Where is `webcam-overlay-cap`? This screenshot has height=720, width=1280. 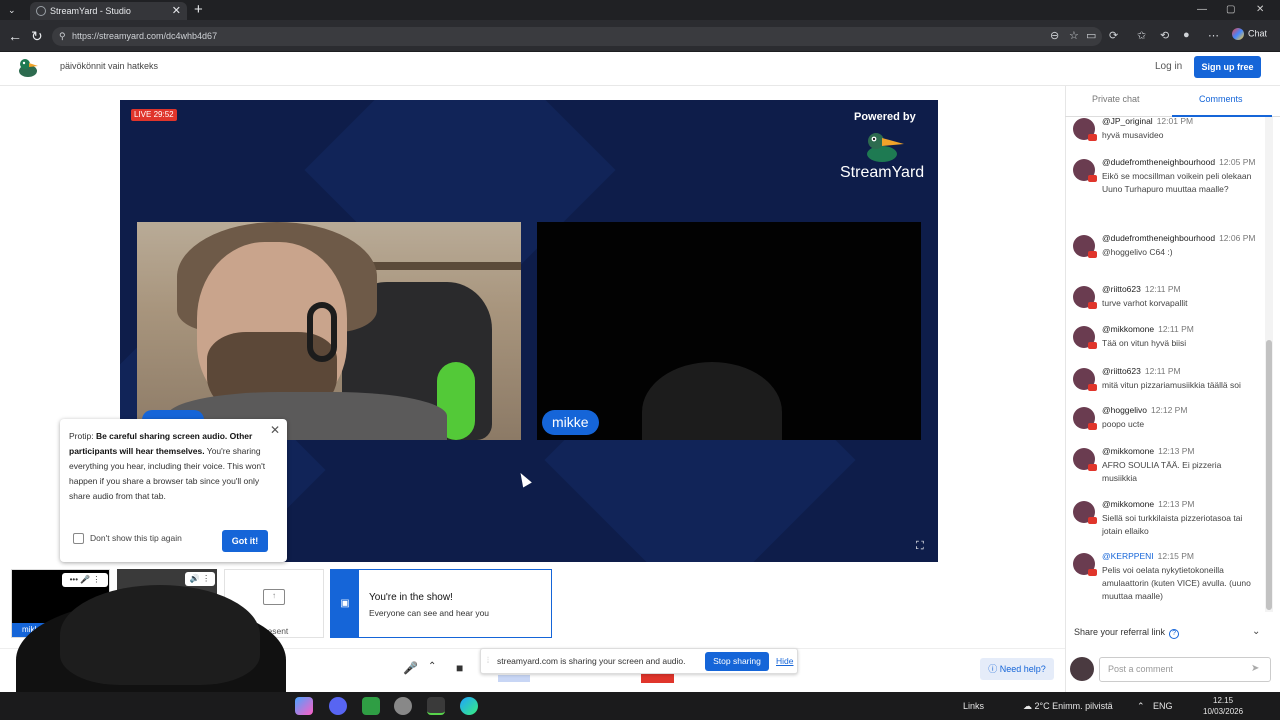
webcam-overlay-cap is located at coordinates (160, 635).